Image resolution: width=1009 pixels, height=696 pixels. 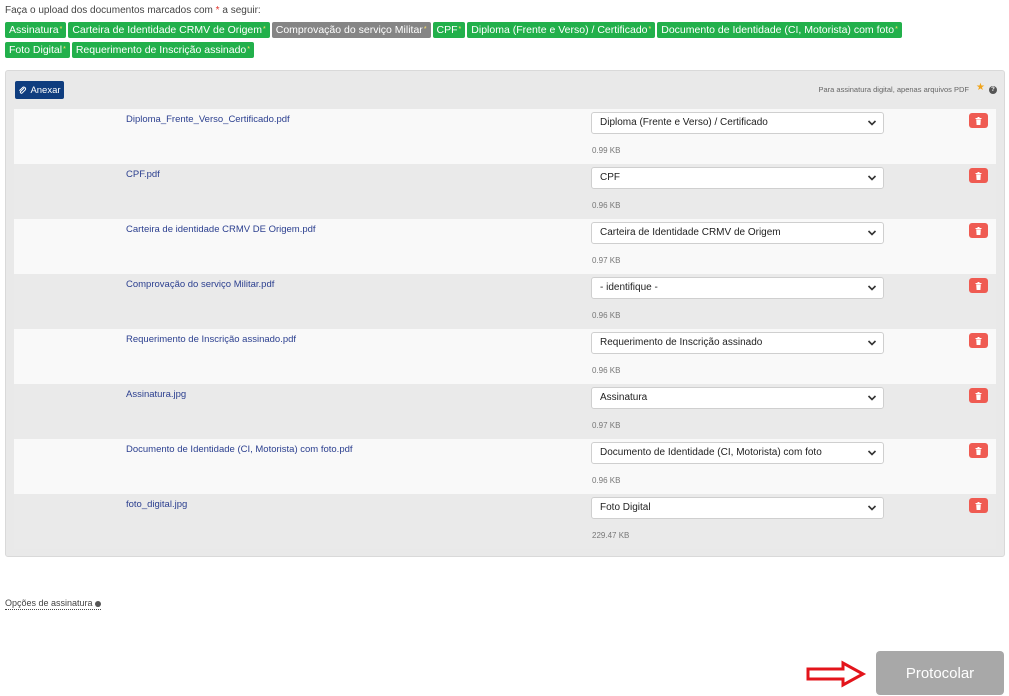 What do you see at coordinates (143, 174) in the screenshot?
I see `file-name-link: CPF.pdf` at bounding box center [143, 174].